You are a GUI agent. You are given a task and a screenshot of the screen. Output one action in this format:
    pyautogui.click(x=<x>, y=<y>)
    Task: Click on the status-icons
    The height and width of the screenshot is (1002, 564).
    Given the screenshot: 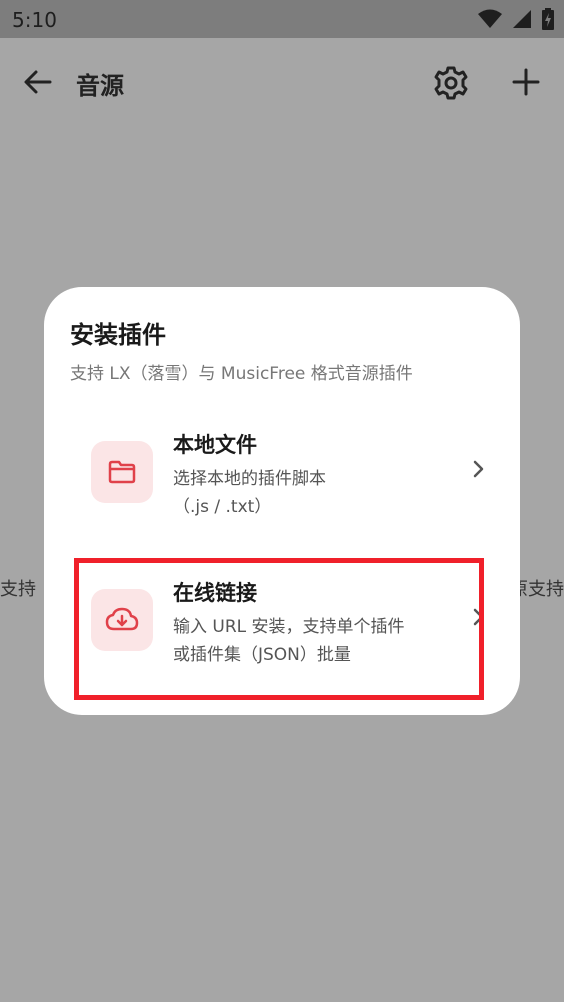 What is the action you would take?
    pyautogui.click(x=516, y=19)
    